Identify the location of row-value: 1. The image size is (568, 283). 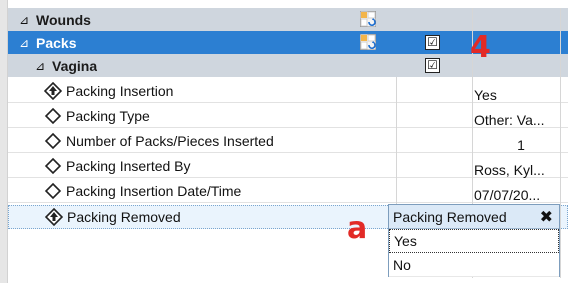
(519, 144).